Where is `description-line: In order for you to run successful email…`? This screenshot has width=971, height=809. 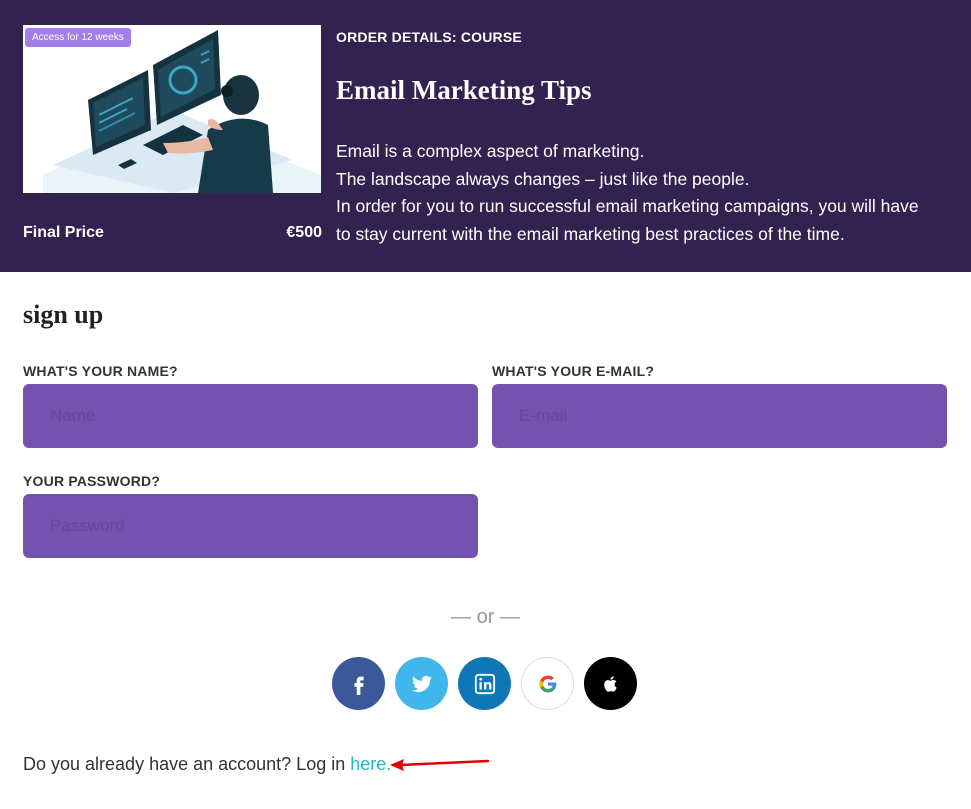
description-line: In order for you to run successful email… is located at coordinates (627, 206).